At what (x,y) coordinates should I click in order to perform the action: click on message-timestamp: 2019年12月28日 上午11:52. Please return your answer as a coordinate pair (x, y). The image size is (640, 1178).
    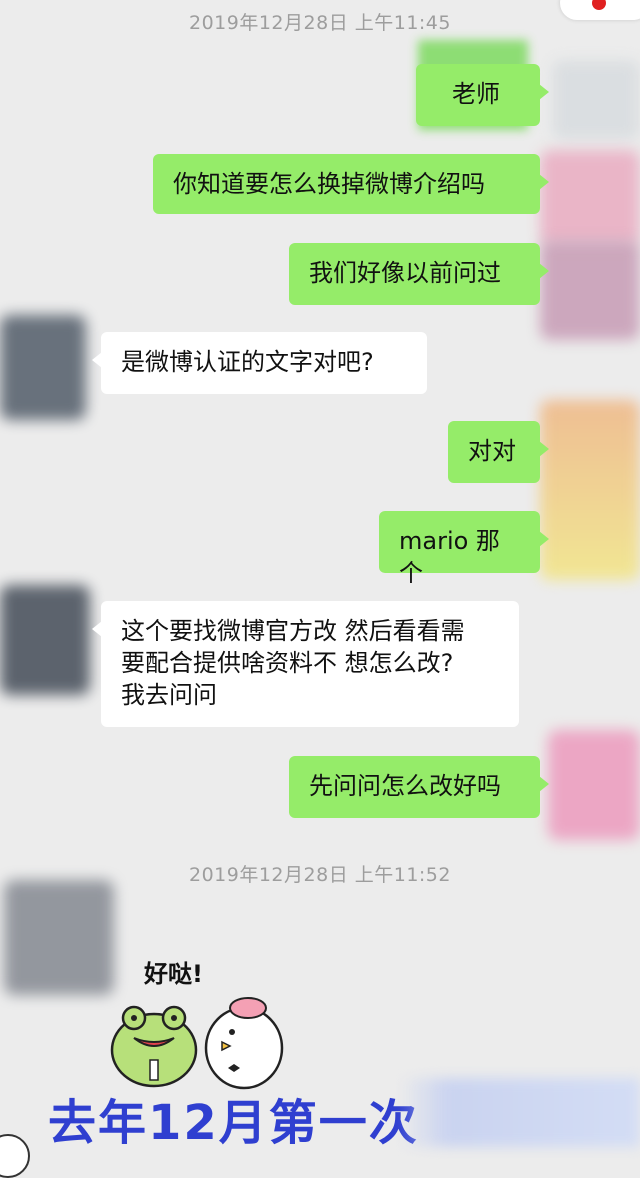
    Looking at the image, I should click on (319, 875).